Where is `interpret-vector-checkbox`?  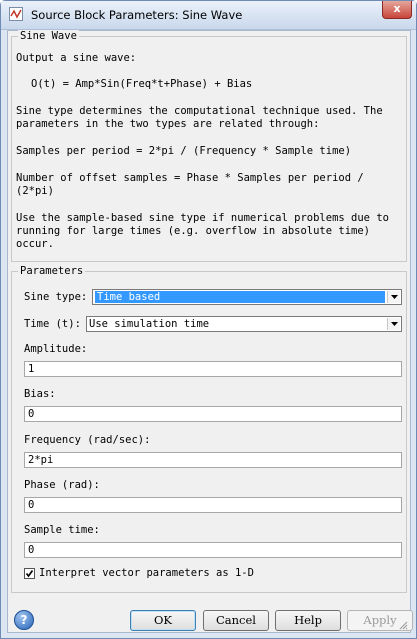
interpret-vector-checkbox is located at coordinates (29, 573).